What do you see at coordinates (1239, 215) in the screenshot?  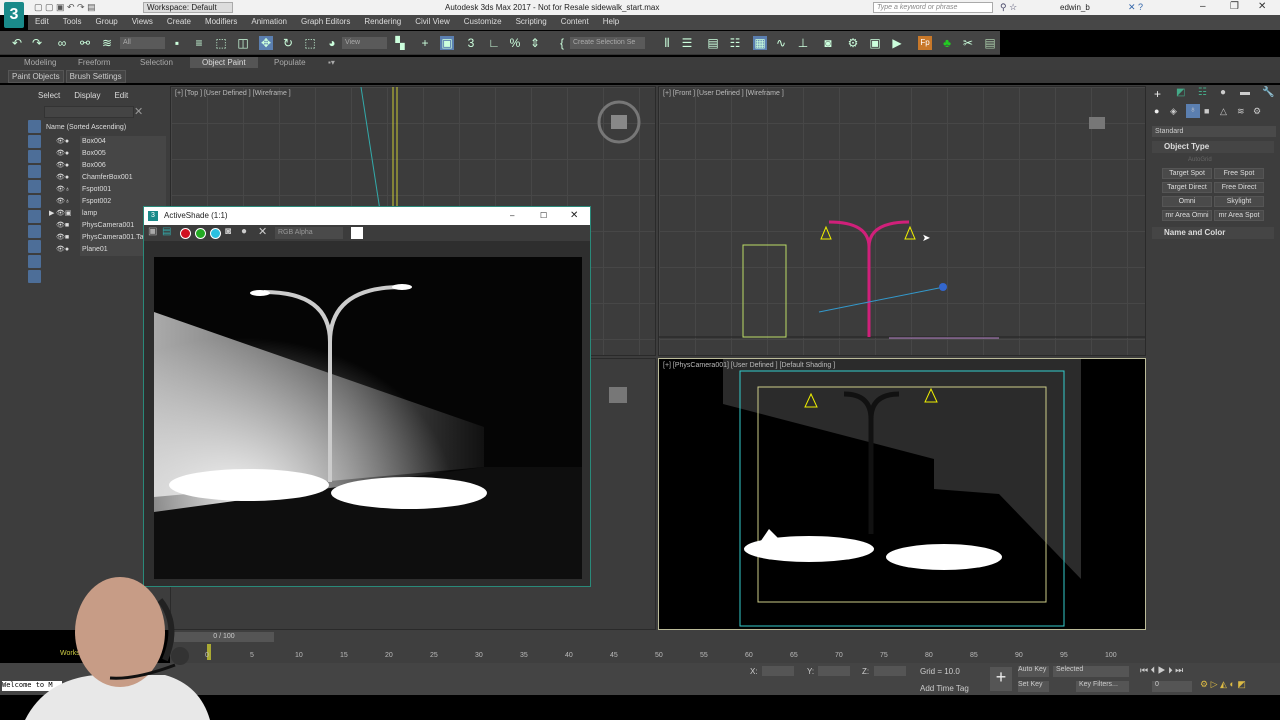 I see `mr-area-spot-button: mr Area Spot` at bounding box center [1239, 215].